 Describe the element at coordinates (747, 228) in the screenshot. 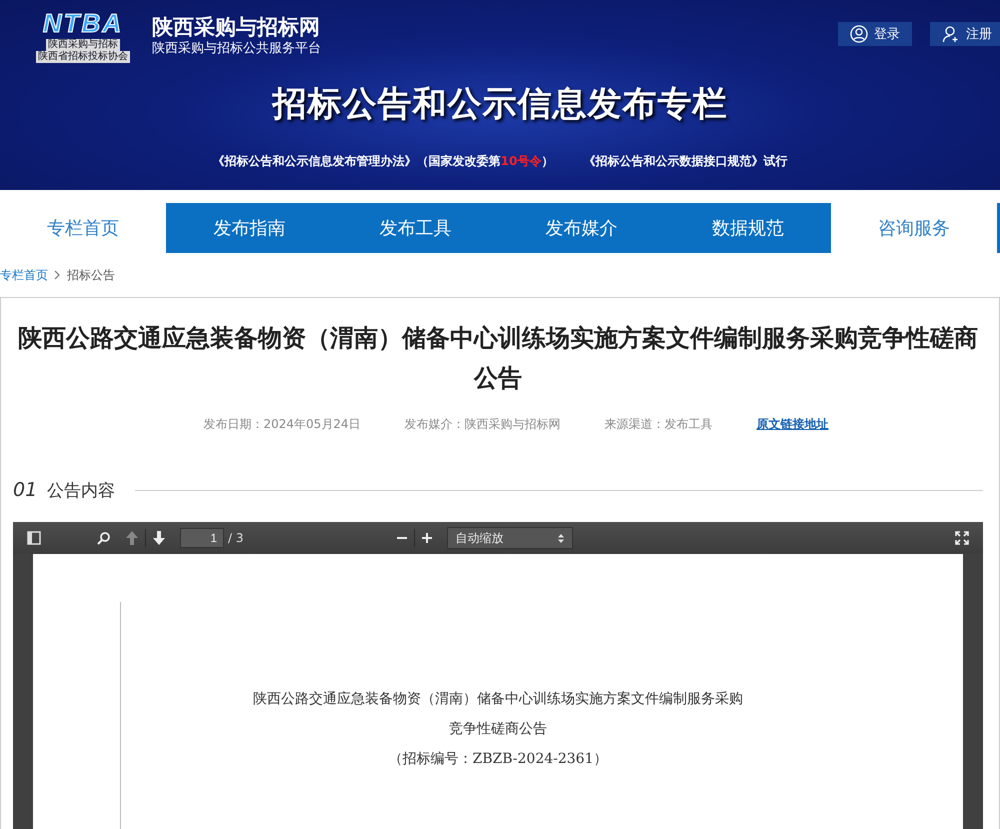

I see `nav-tab: 数据规范` at that location.